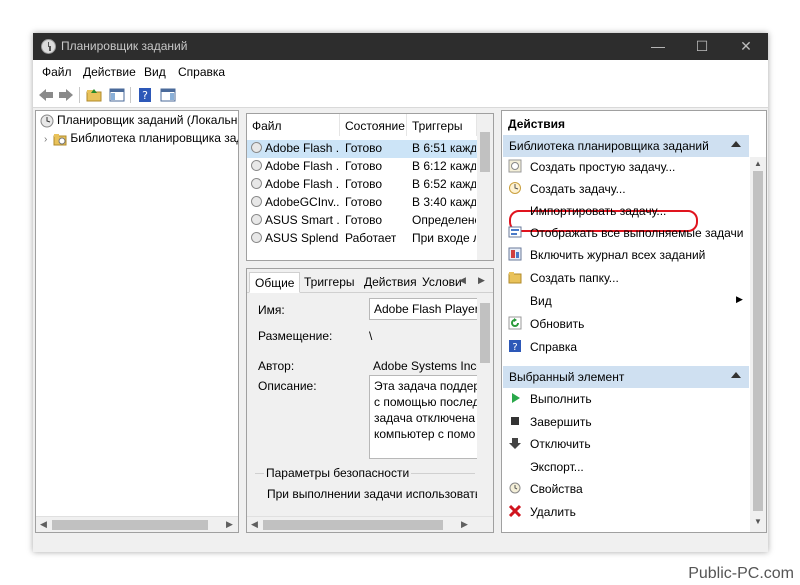 The height and width of the screenshot is (585, 800). I want to click on tree-item-library: › Библиотека планировщика задa, so click(141, 140).